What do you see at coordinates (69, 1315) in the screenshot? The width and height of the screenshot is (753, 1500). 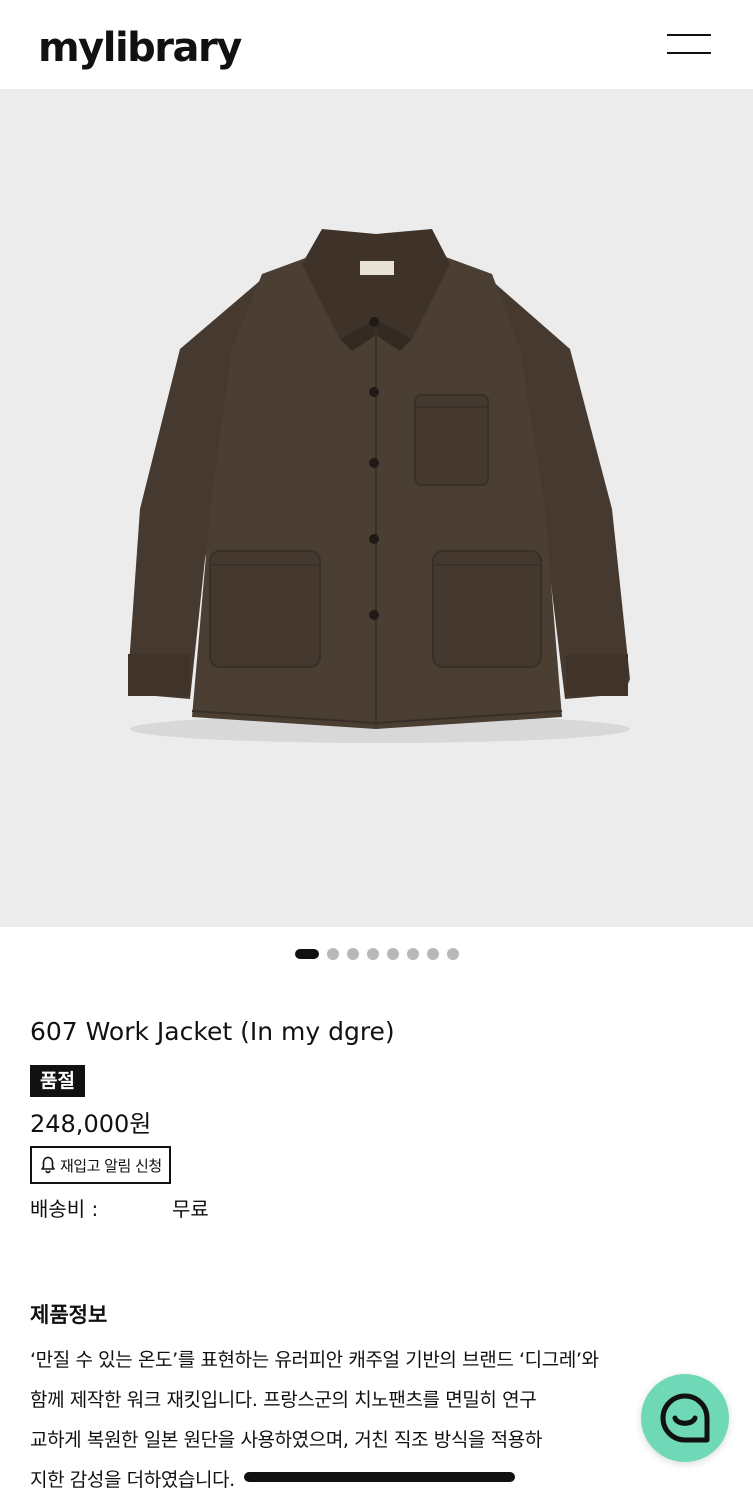 I see `product-info-title: 제품정보` at bounding box center [69, 1315].